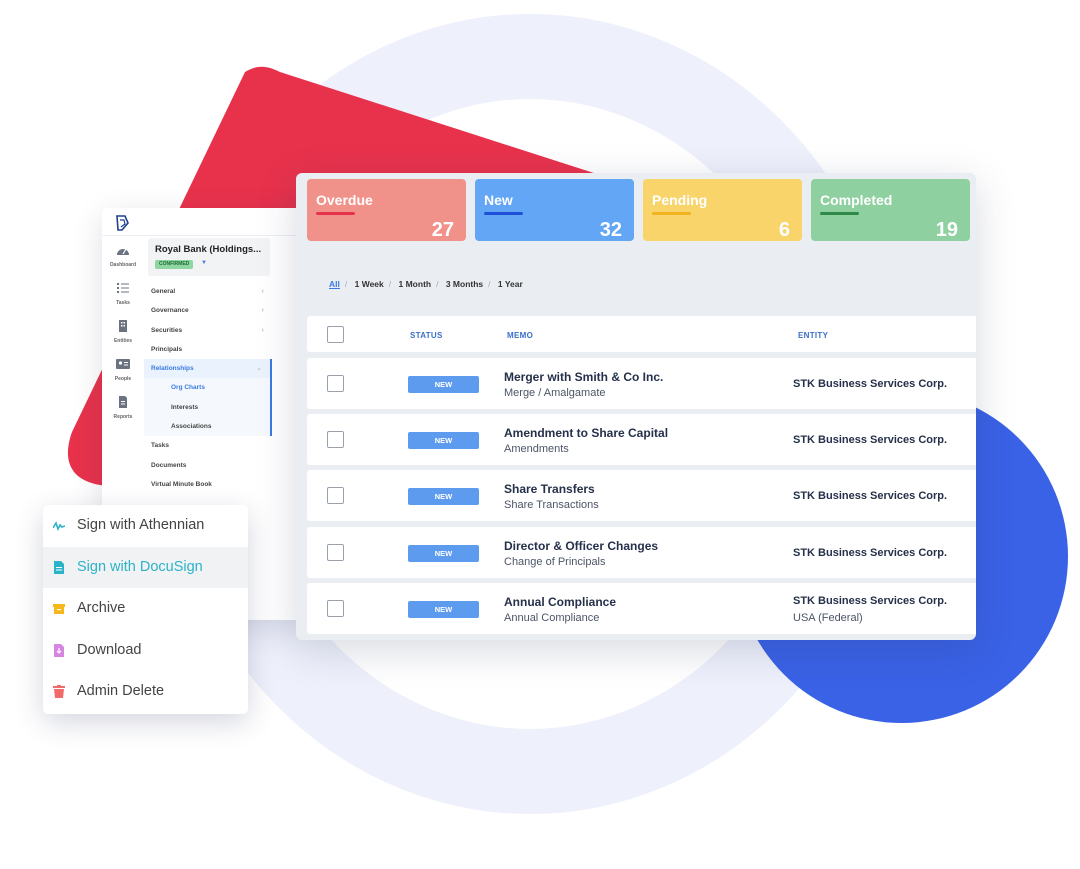  I want to click on nav-item-relationships: Relationships ⌄, so click(208, 369).